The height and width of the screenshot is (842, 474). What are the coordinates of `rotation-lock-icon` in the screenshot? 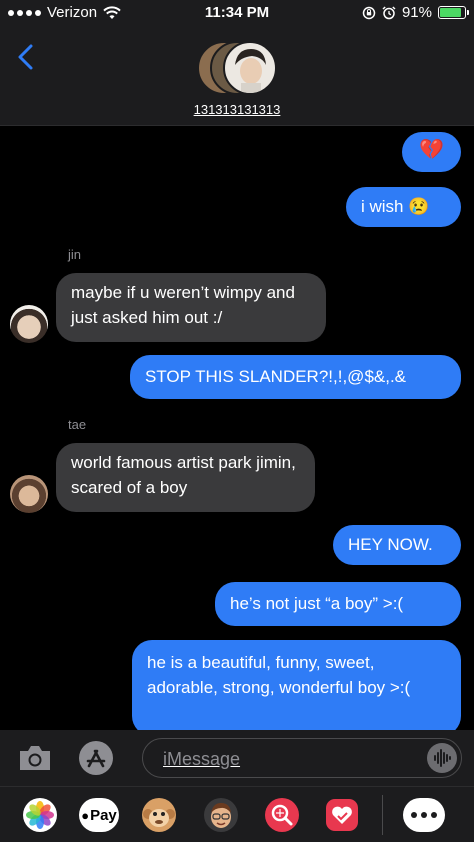 It's located at (369, 12).